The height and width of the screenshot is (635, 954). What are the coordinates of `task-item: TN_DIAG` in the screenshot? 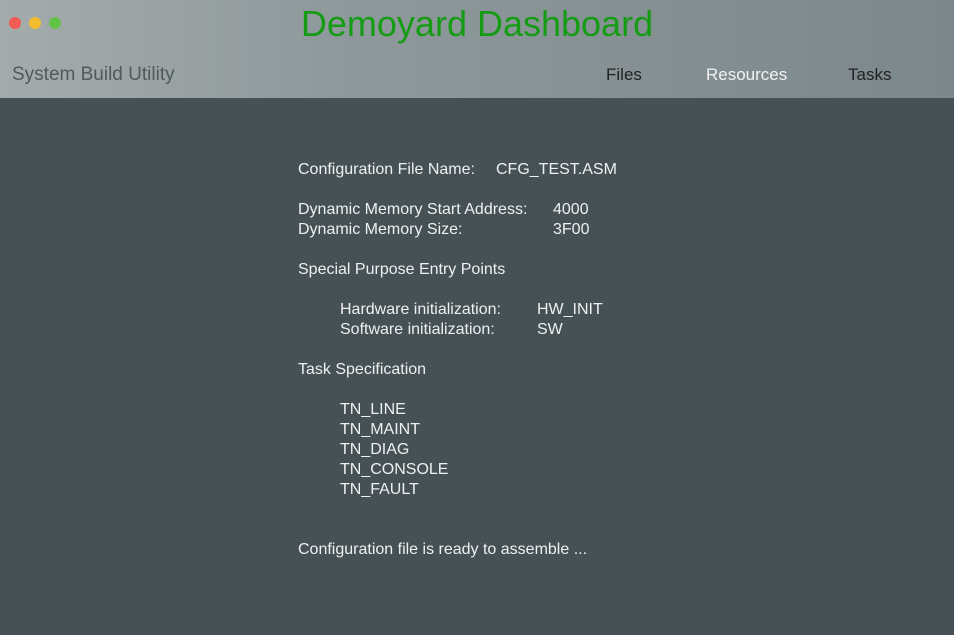 It's located at (375, 449).